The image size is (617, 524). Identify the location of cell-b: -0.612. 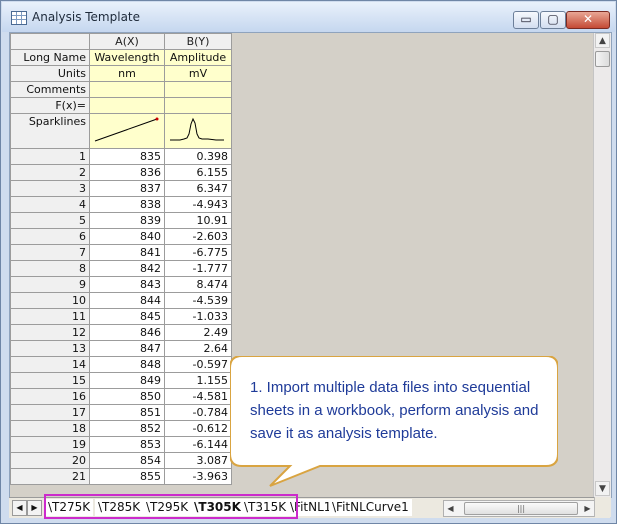
(198, 428).